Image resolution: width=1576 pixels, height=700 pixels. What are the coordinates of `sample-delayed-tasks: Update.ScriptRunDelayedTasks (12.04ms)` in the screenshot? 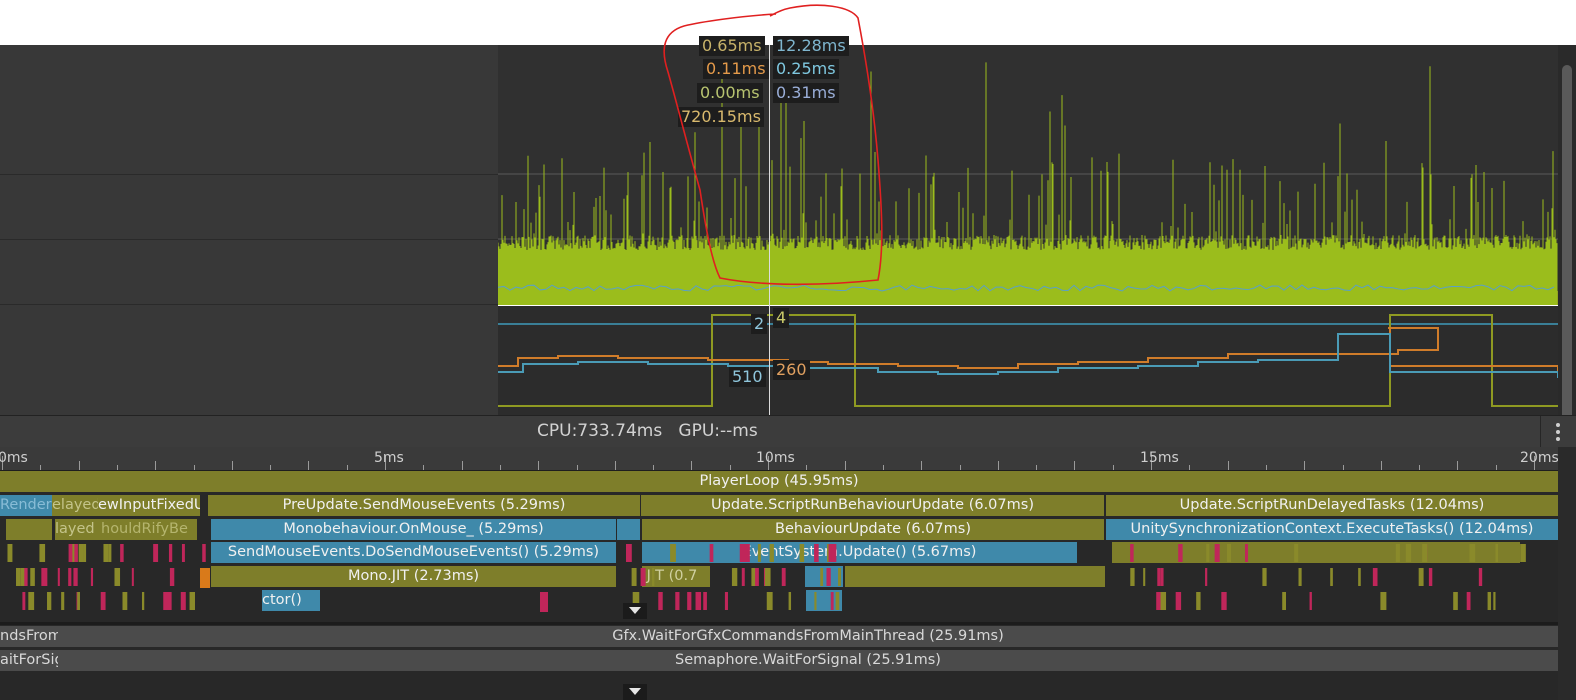 It's located at (1332, 505).